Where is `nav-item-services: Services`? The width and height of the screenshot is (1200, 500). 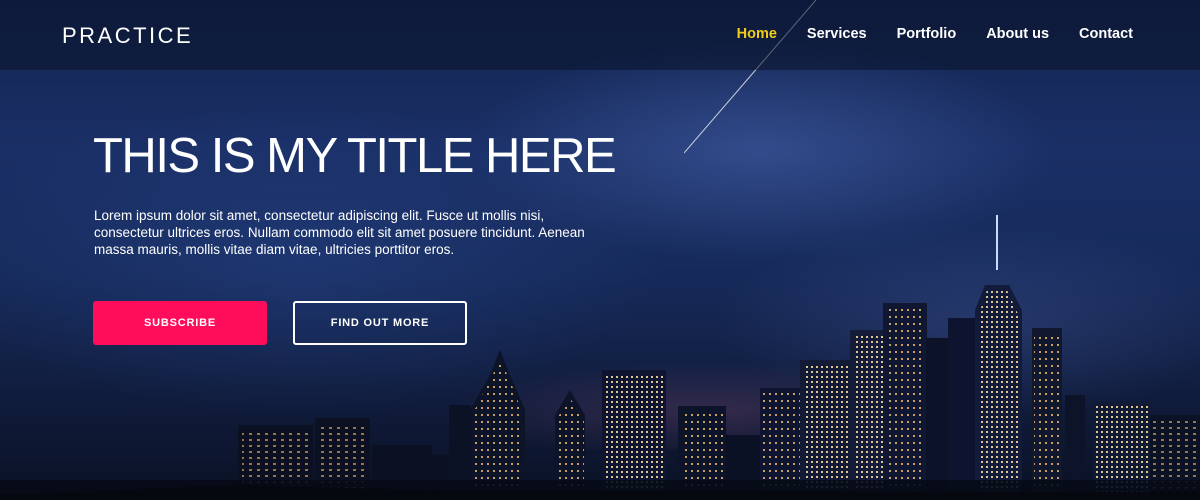 nav-item-services: Services is located at coordinates (837, 34).